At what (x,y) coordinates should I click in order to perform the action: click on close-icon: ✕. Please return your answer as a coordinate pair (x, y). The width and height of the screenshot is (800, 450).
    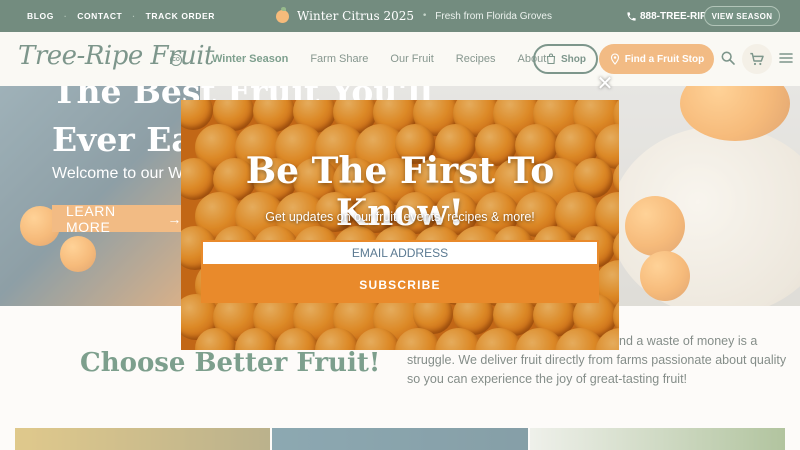
    Looking at the image, I should click on (605, 83).